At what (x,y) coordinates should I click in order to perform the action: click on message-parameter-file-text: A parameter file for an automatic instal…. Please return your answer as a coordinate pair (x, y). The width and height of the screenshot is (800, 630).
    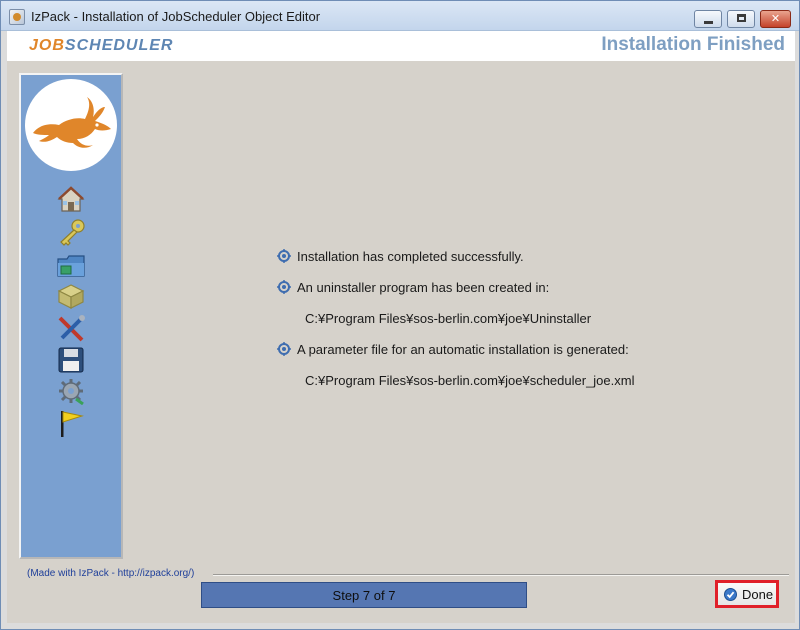
    Looking at the image, I should click on (463, 349).